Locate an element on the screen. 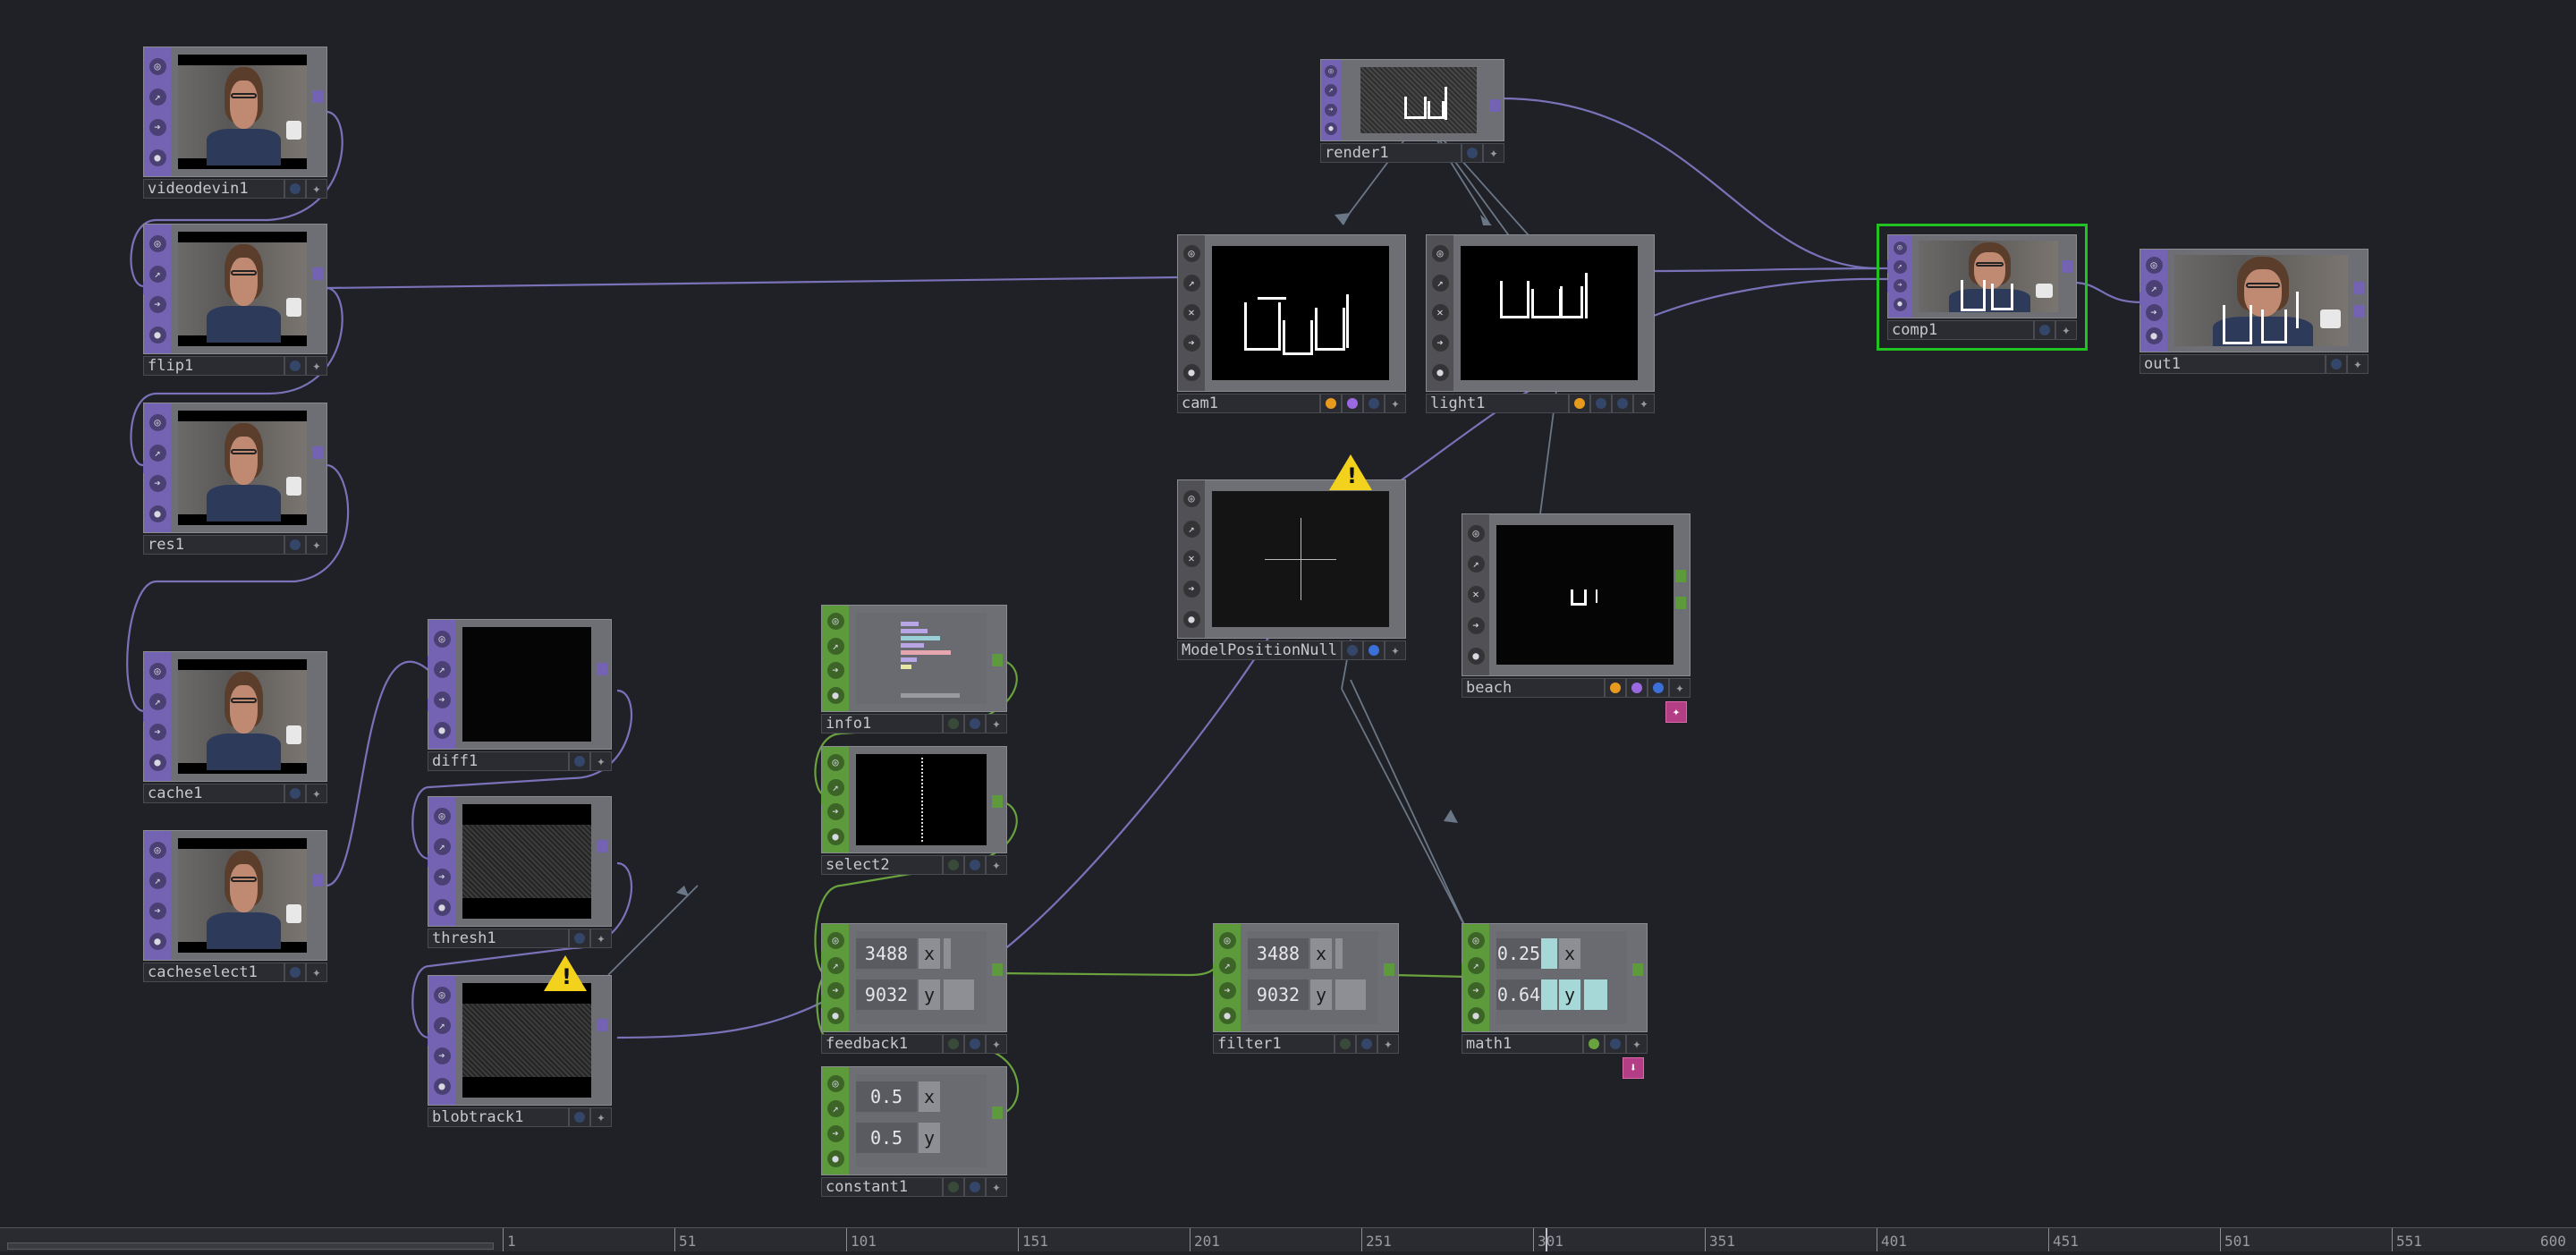 The width and height of the screenshot is (2576, 1255). node-name: constant1 is located at coordinates (882, 1187).